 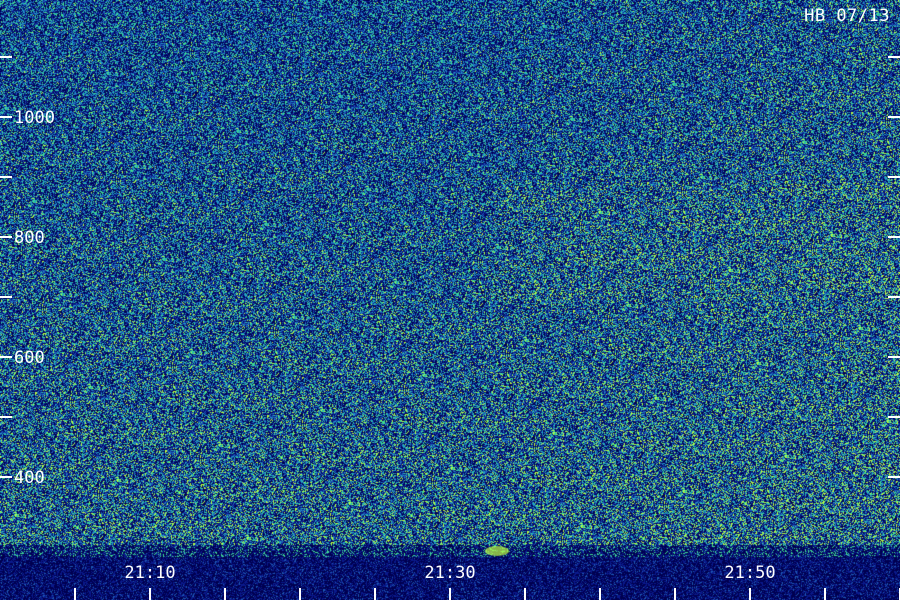 What do you see at coordinates (34, 118) in the screenshot?
I see `y-tick-label: 1000` at bounding box center [34, 118].